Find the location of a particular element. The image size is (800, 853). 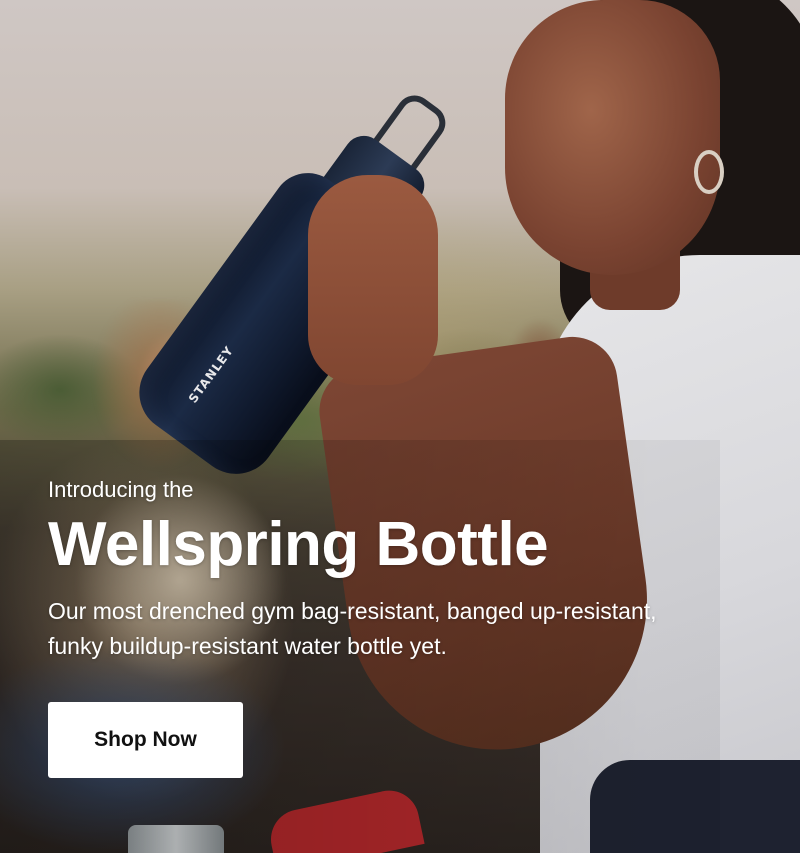

bottle-logo: STANLEY is located at coordinates (211, 374).